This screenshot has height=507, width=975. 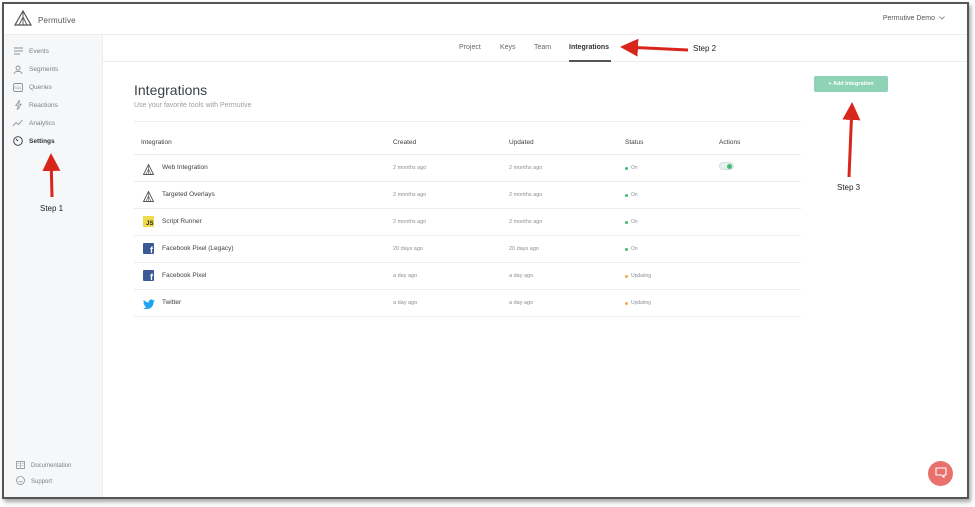 What do you see at coordinates (851, 140) in the screenshot?
I see `step3-arrow` at bounding box center [851, 140].